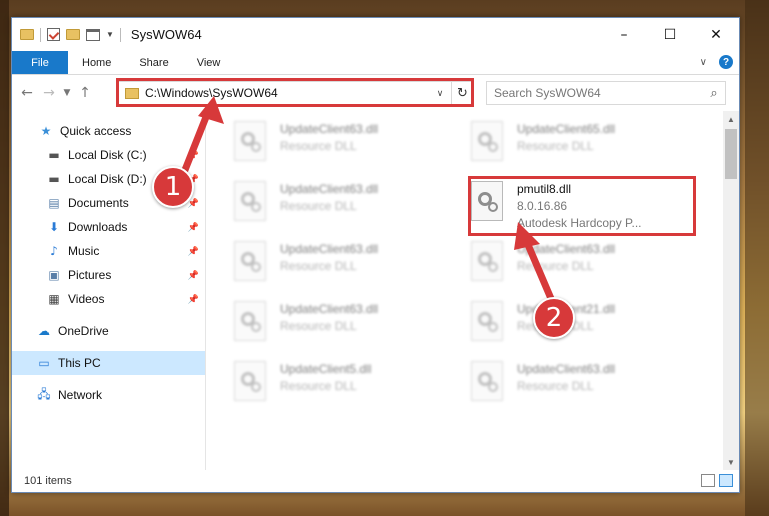 The height and width of the screenshot is (516, 769). Describe the element at coordinates (731, 462) in the screenshot. I see `scroll-down-icon: ▼` at that location.